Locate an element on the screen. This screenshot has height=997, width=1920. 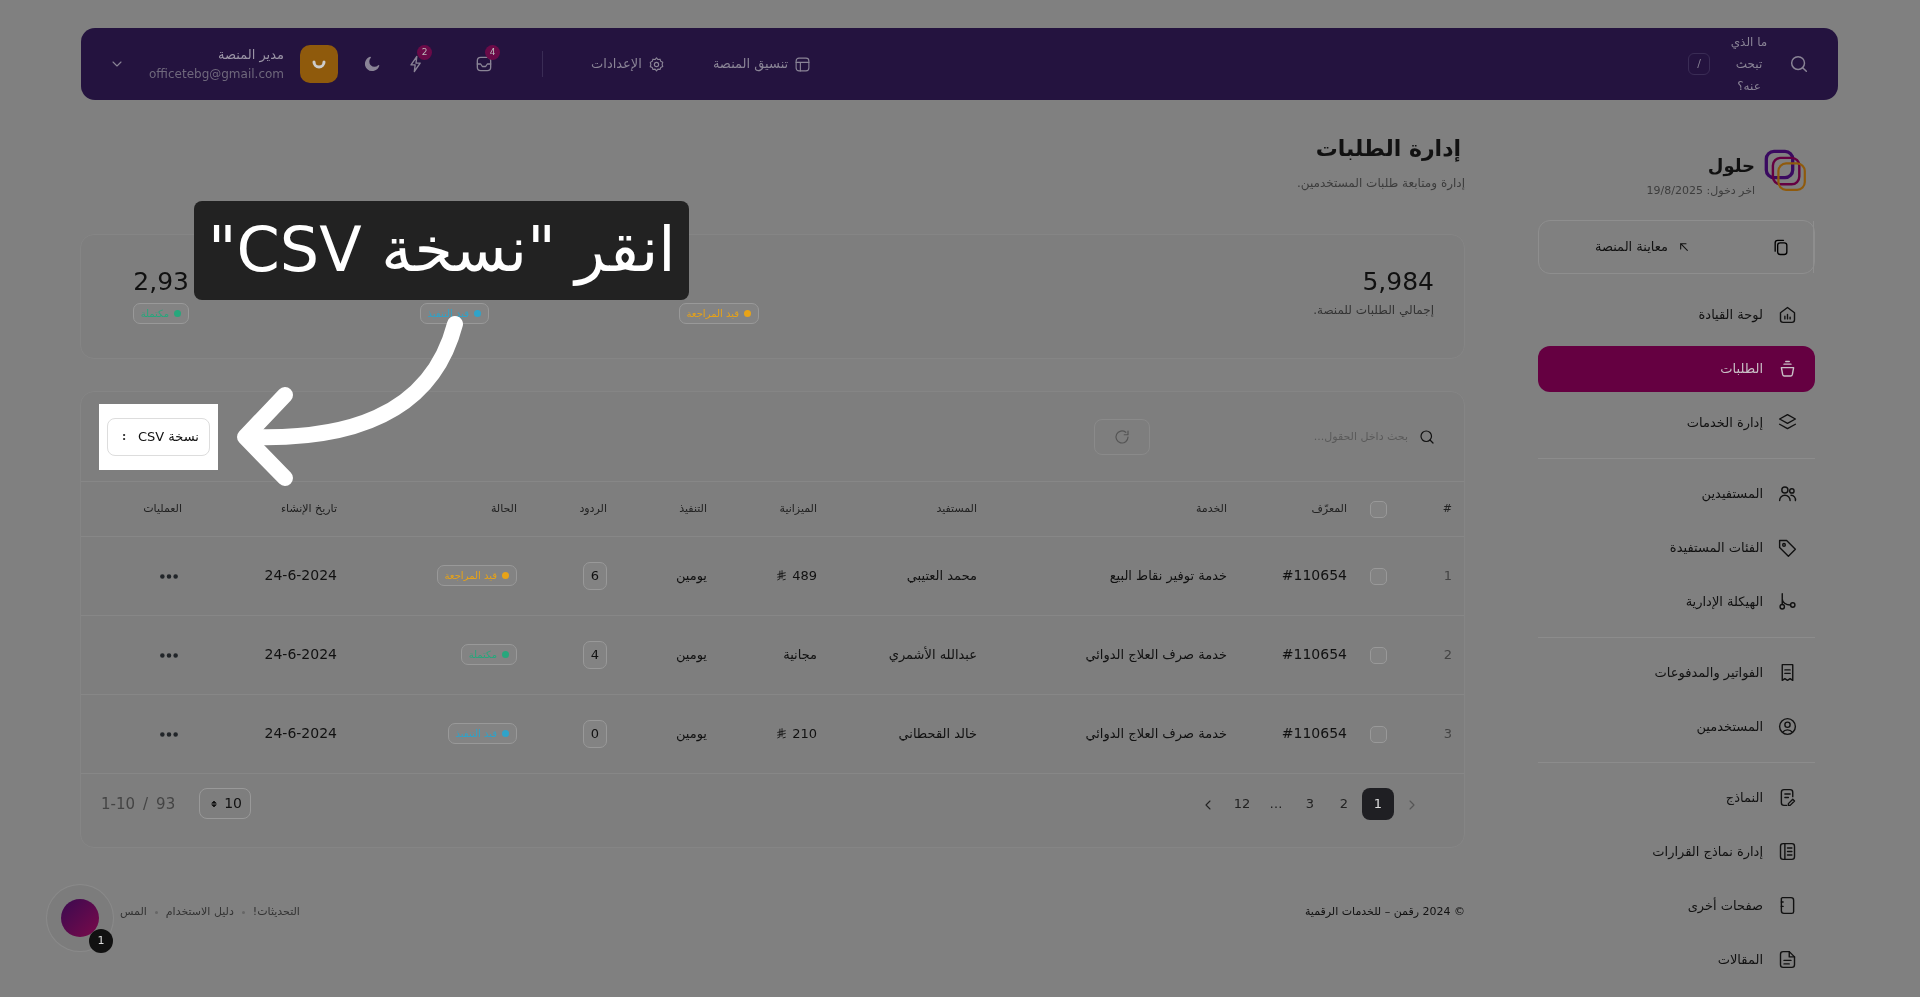
column-header: الميزانية is located at coordinates (798, 508).